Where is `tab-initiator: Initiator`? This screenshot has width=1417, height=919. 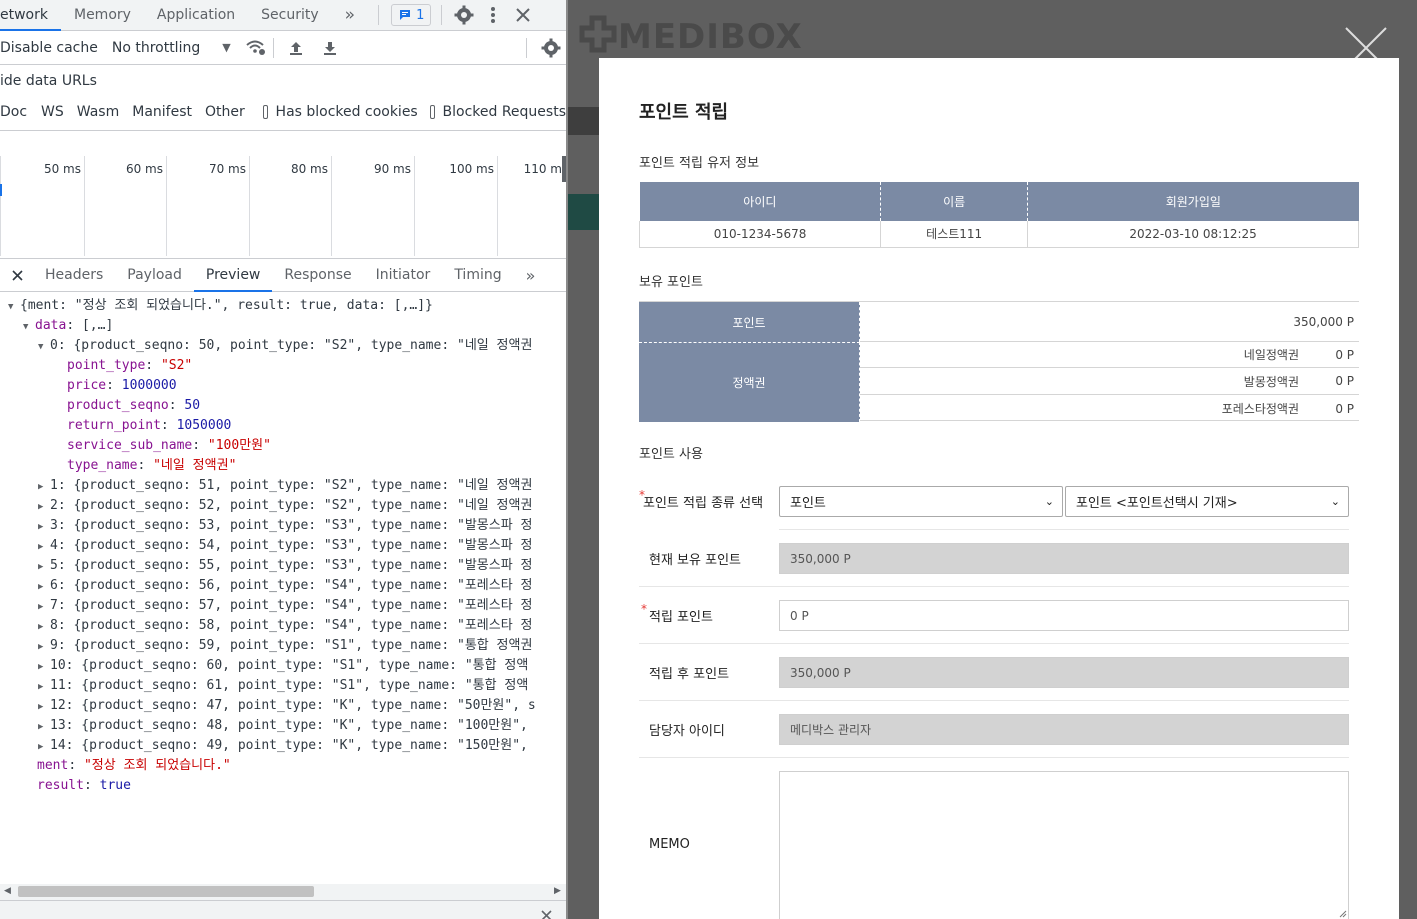 tab-initiator: Initiator is located at coordinates (403, 275).